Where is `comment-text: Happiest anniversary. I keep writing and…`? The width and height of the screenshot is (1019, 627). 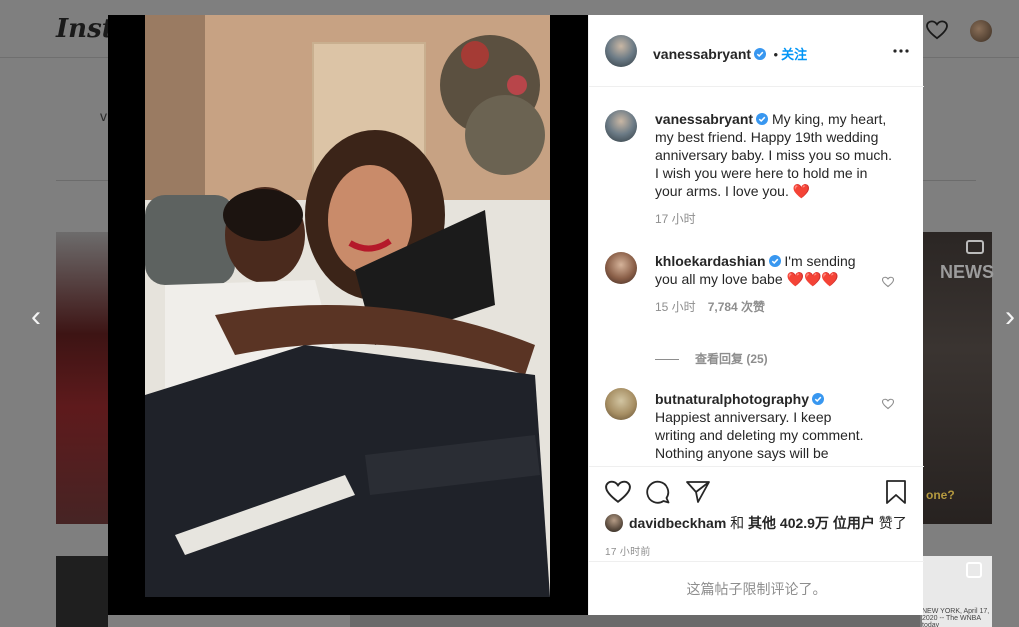 comment-text: Happiest anniversary. I keep writing and… is located at coordinates (759, 437).